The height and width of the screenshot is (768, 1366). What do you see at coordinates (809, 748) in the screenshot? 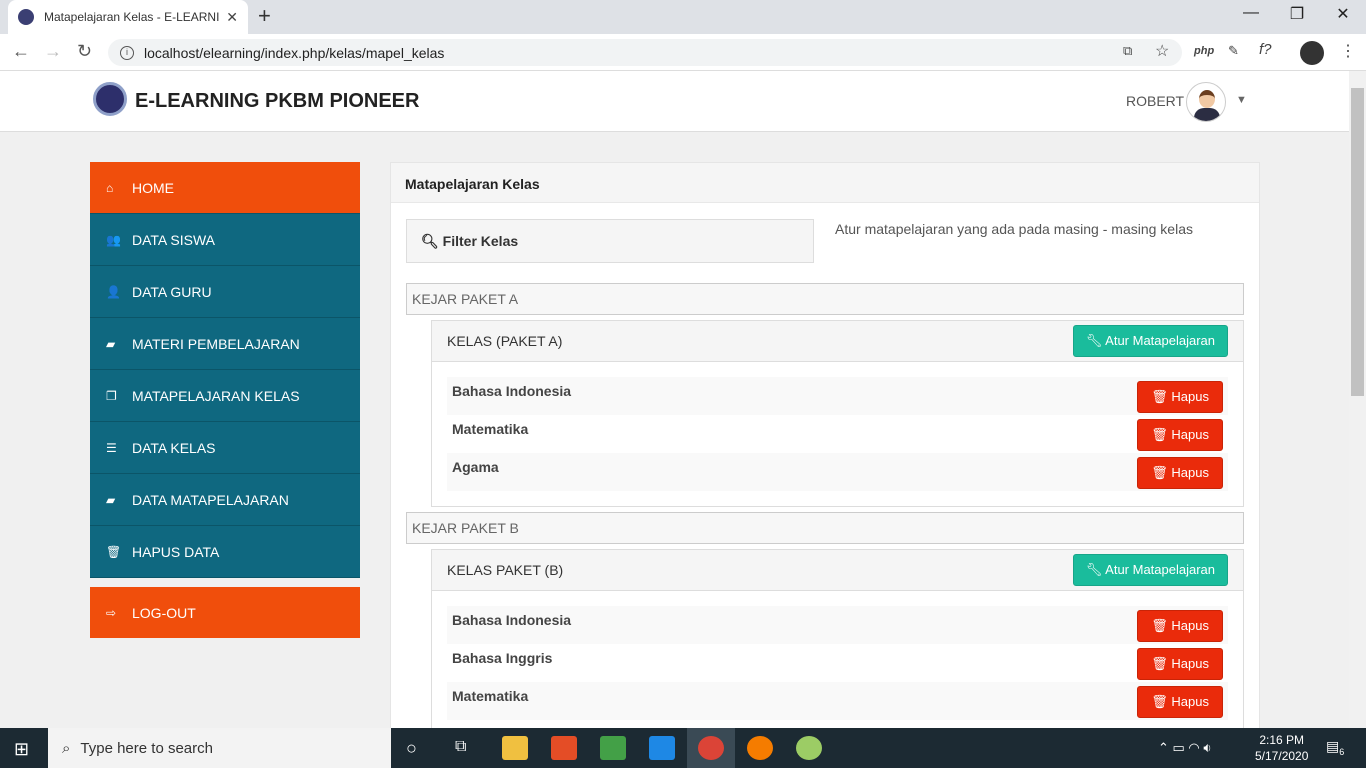
I see `paint-icon` at bounding box center [809, 748].